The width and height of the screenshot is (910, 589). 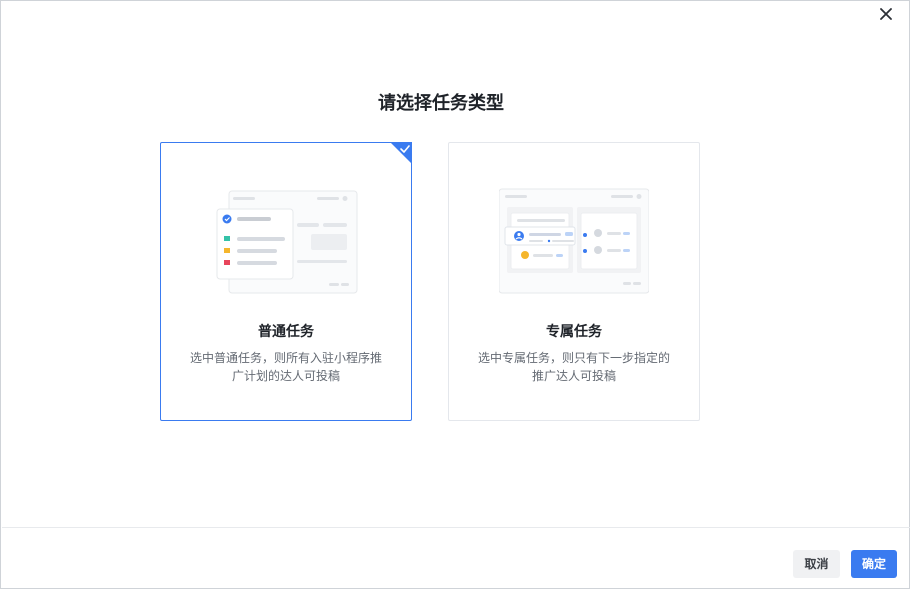 I want to click on card-description: 选中专属任务，则只有下一步指定的推广达人可投稿, so click(x=573, y=367).